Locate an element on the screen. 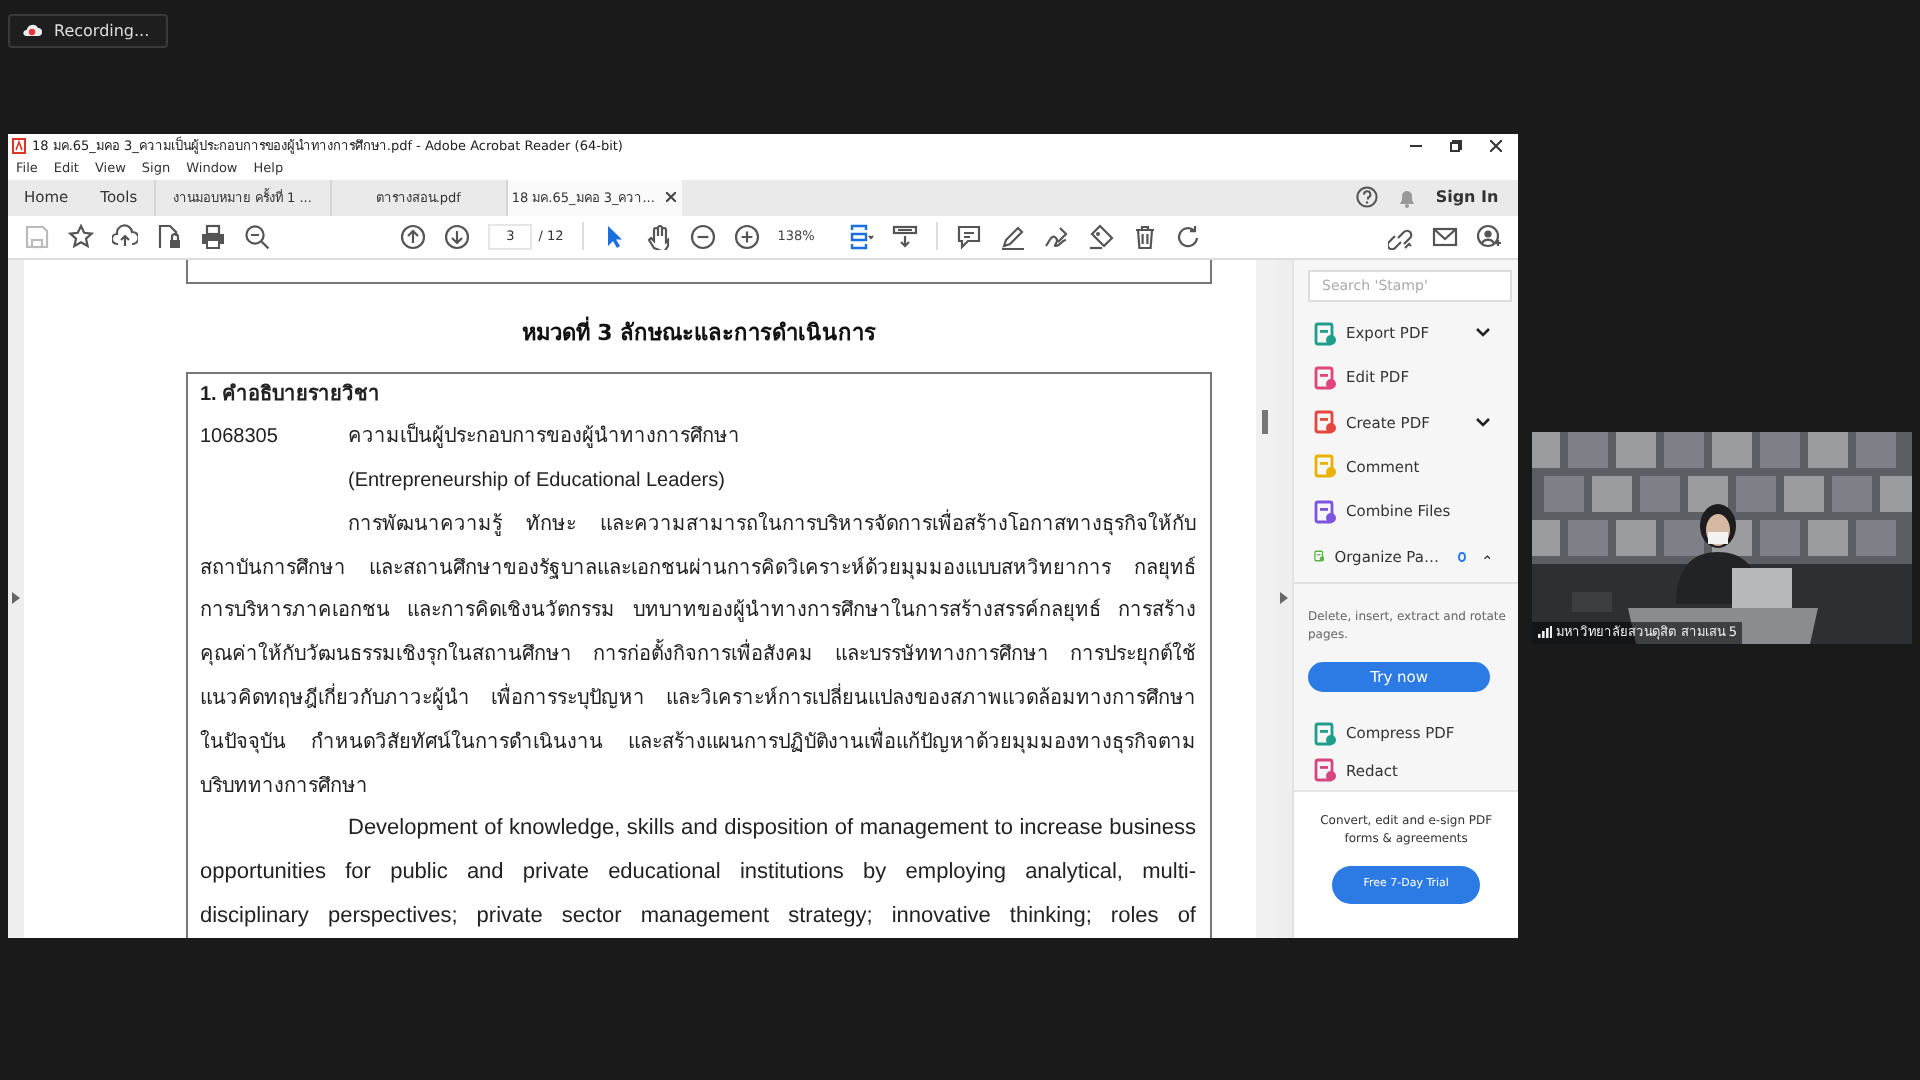  zoom-search-icon is located at coordinates (257, 236).